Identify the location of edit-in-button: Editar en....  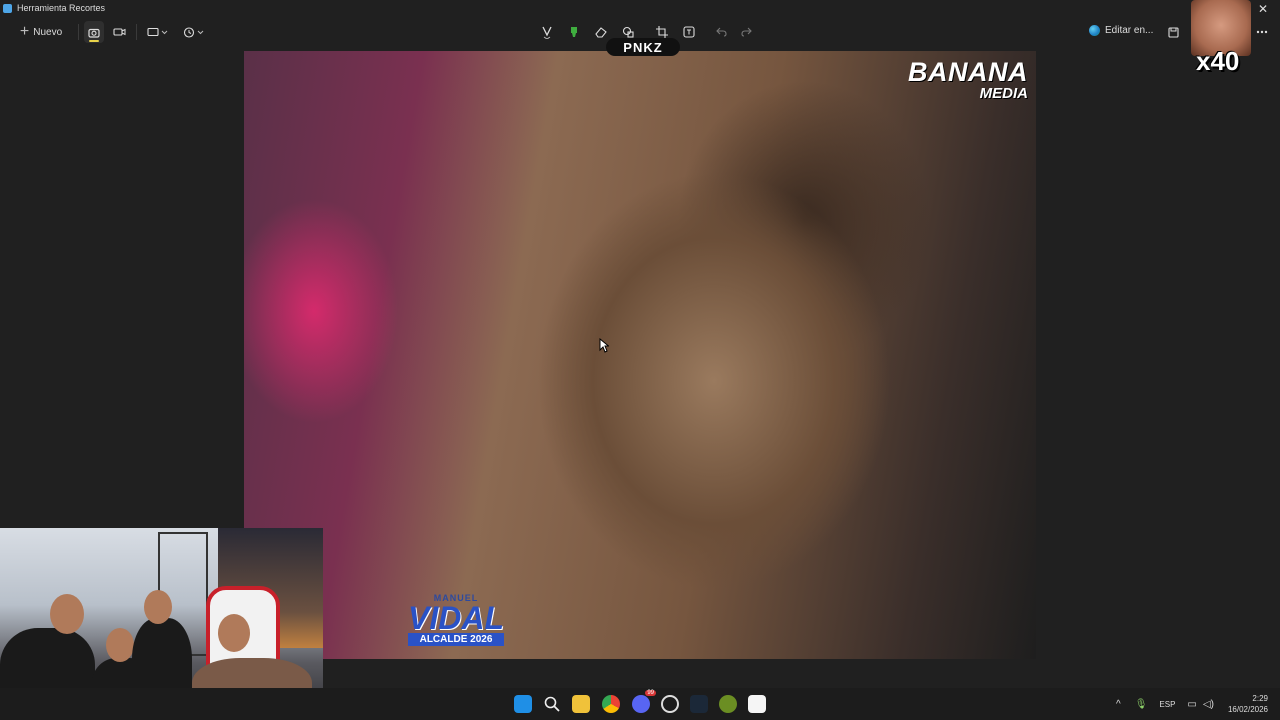
(1121, 30).